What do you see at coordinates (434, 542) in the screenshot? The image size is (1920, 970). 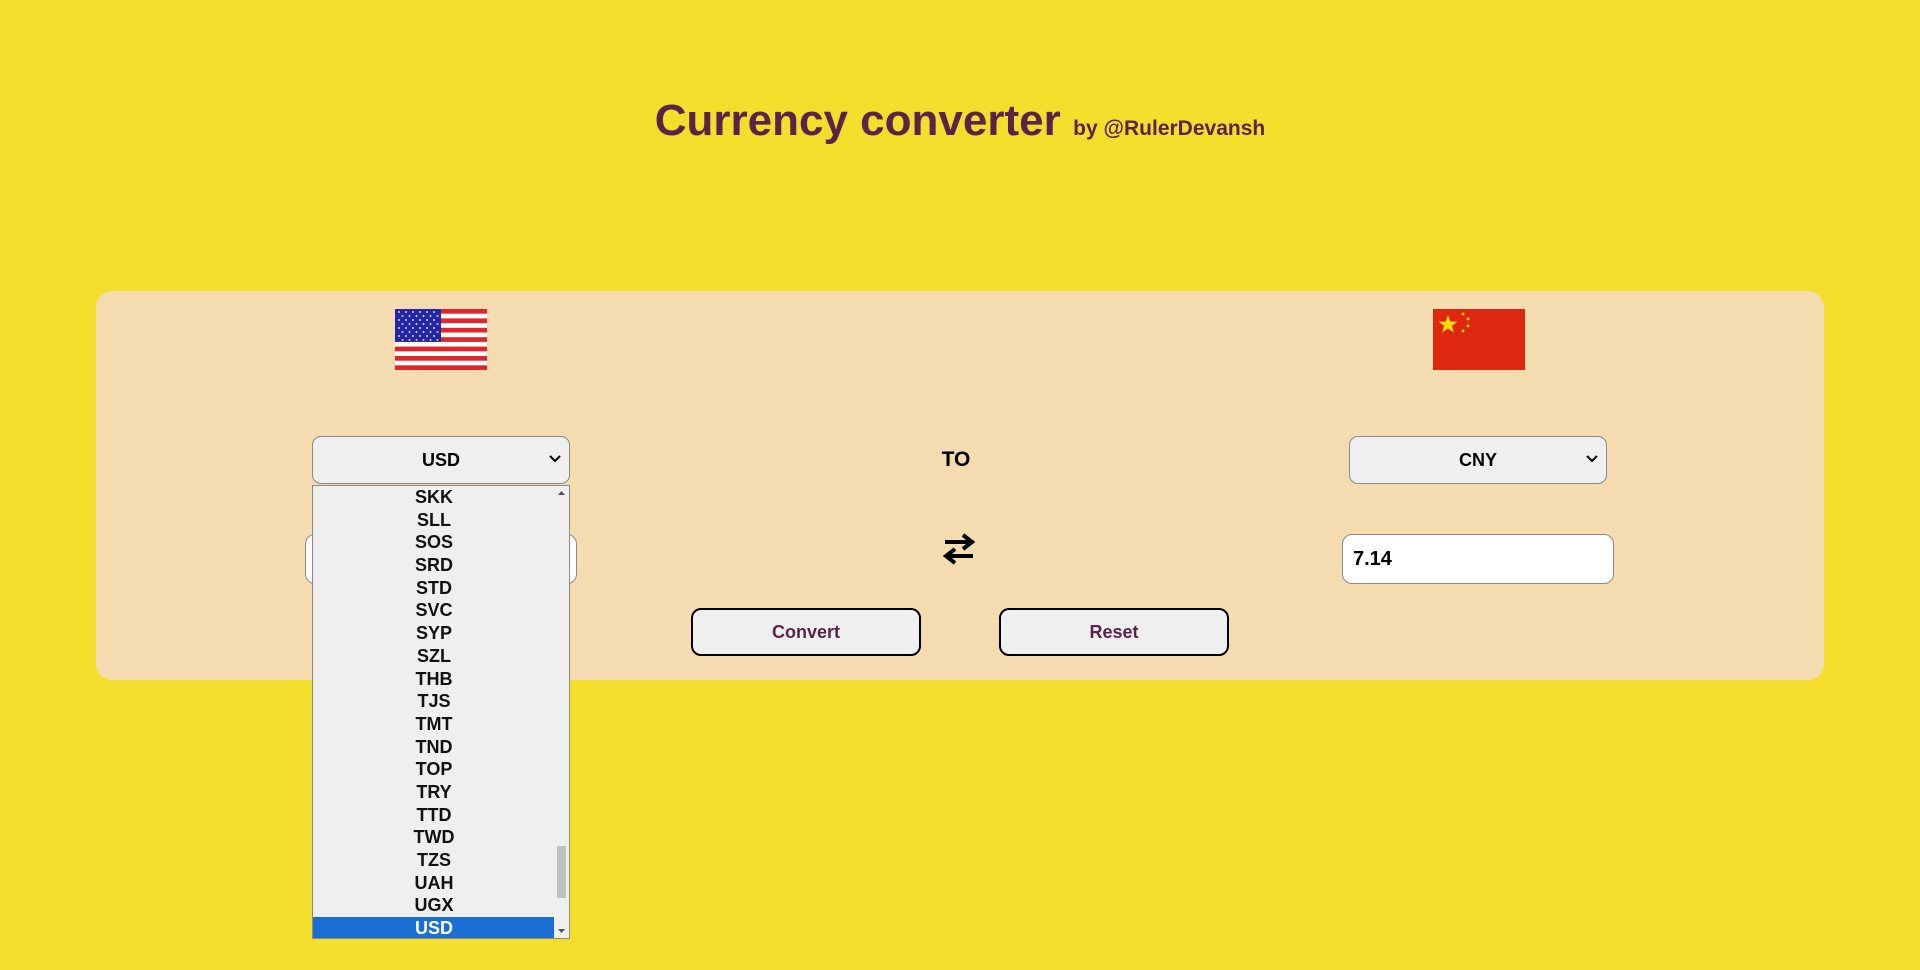 I see `dropdown-option: SOS` at bounding box center [434, 542].